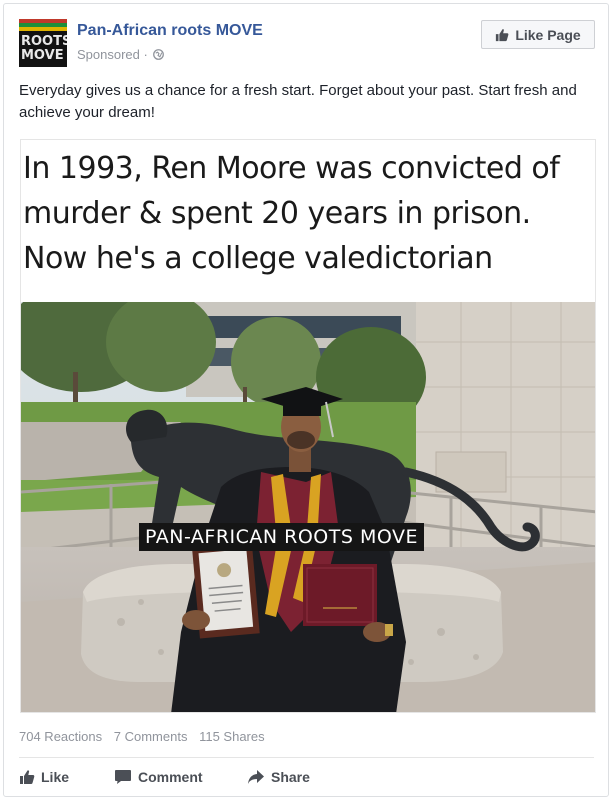  I want to click on watermark-caption: PAN-AFRICAN ROOTS MOVE, so click(281, 537).